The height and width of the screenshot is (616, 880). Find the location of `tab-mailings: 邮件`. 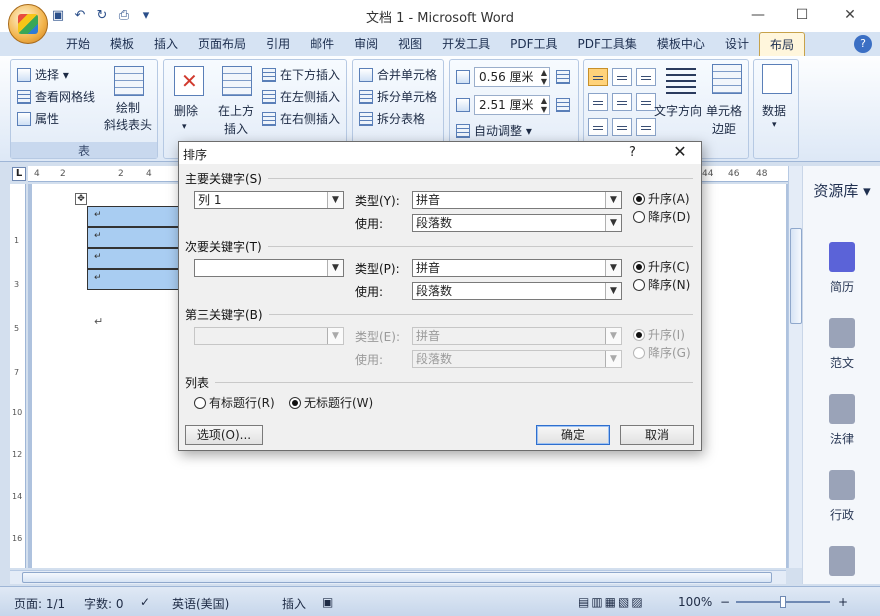

tab-mailings: 邮件 is located at coordinates (322, 44).